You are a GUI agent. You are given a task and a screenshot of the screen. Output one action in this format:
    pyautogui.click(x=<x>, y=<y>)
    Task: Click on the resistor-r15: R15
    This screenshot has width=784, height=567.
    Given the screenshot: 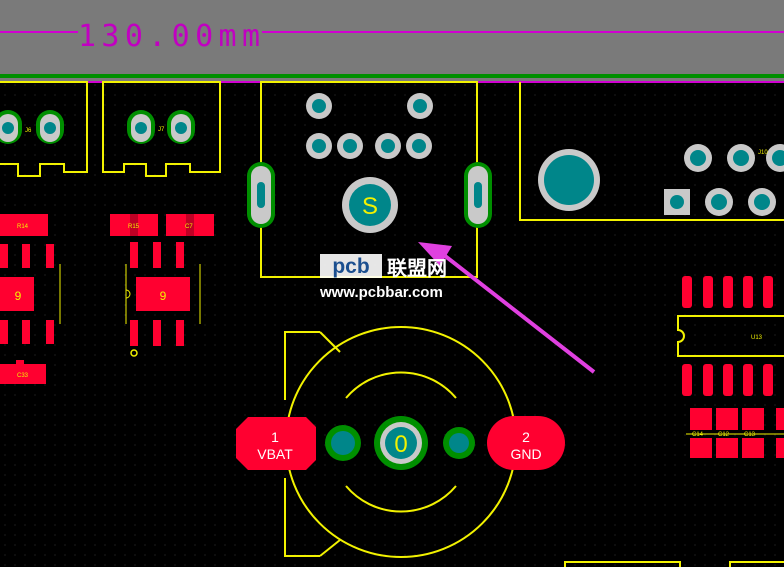 What is the action you would take?
    pyautogui.click(x=134, y=225)
    